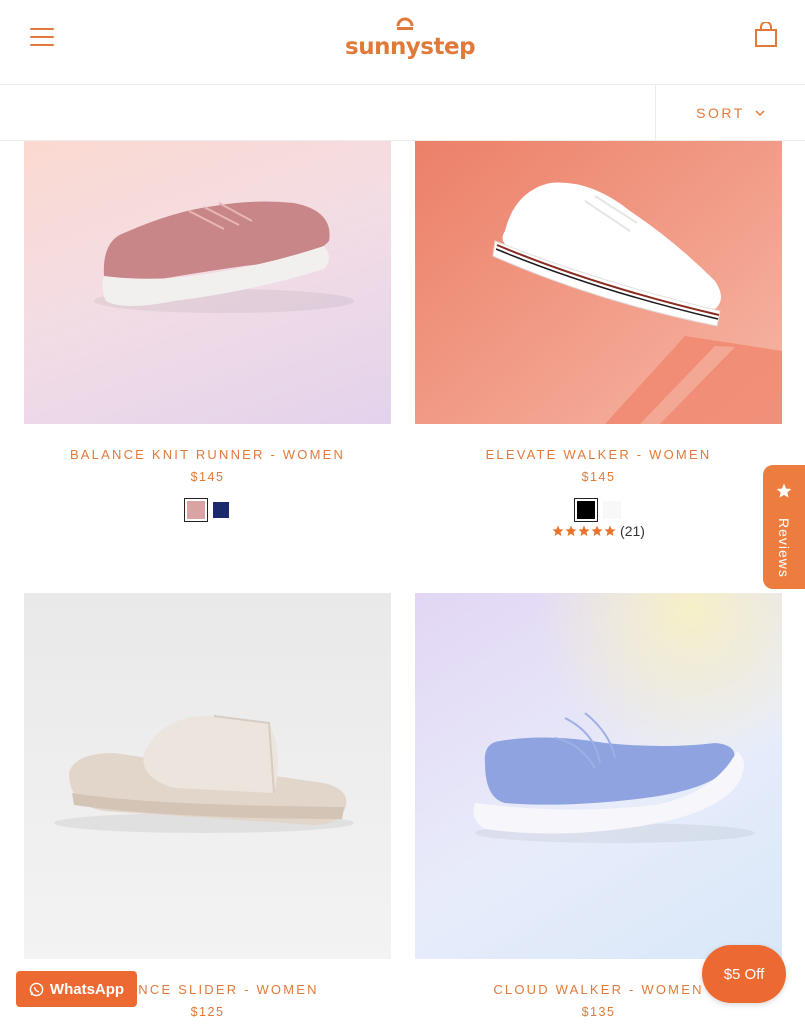 The width and height of the screenshot is (805, 1024). I want to click on discount-label: $5 Off, so click(744, 974).